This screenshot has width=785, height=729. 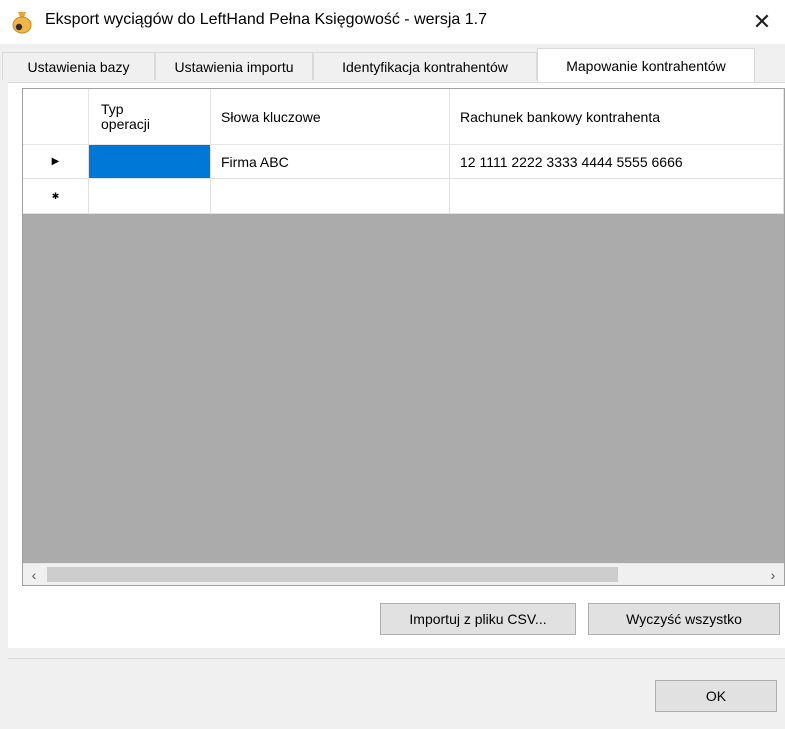 I want to click on tab-identyfikacja-kontrahentow: Identyfikacja kontrahentów, so click(x=425, y=66).